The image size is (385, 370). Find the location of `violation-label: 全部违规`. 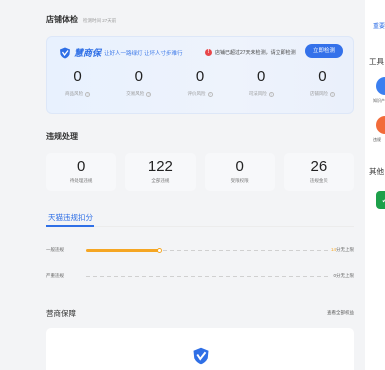

violation-label: 全部违规 is located at coordinates (160, 180).